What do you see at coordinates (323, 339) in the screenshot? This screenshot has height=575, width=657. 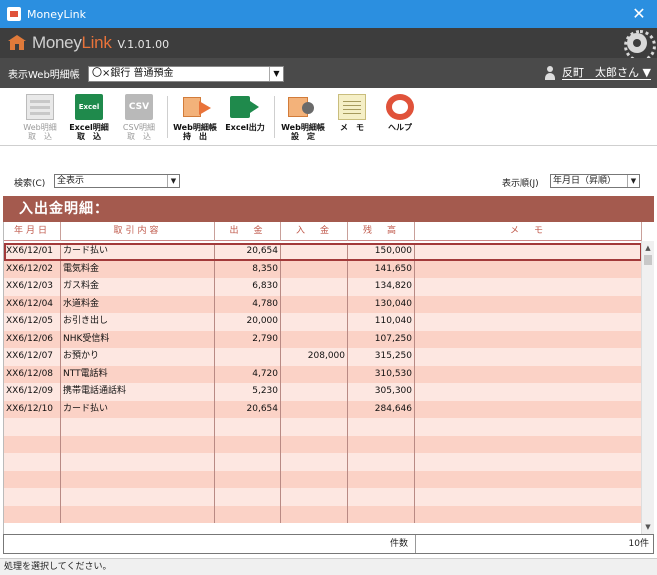 I see `table-row: XX6/12/06 NHK受信料 2,790 107,250` at bounding box center [323, 339].